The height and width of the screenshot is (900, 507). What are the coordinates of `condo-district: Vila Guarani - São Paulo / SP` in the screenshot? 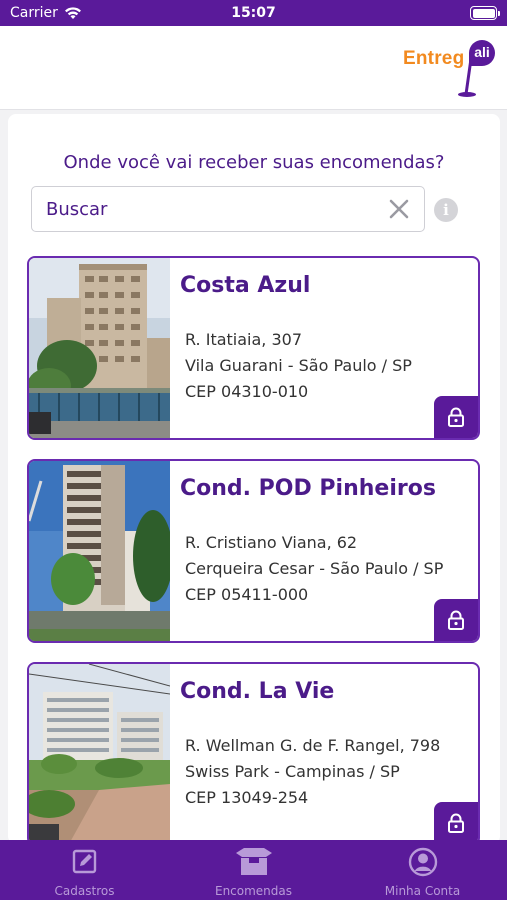 It's located at (298, 365).